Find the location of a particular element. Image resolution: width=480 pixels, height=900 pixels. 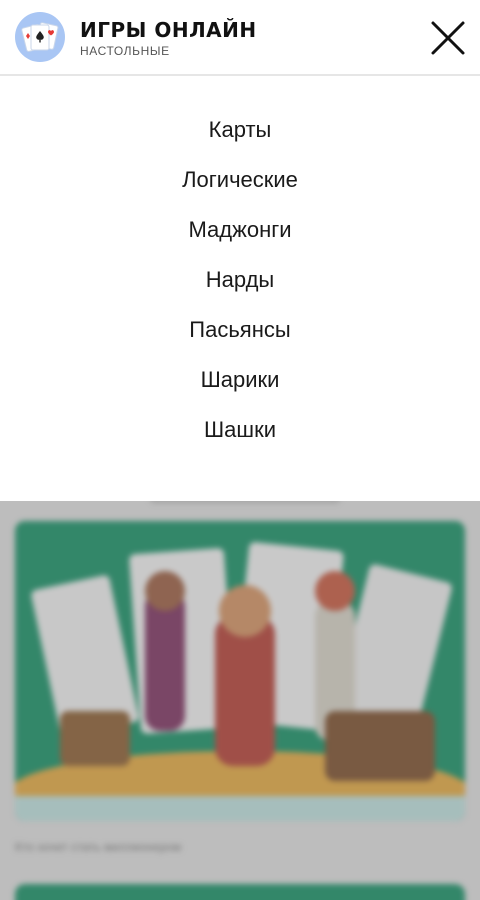

menu-item-logic: Логические is located at coordinates (240, 180).